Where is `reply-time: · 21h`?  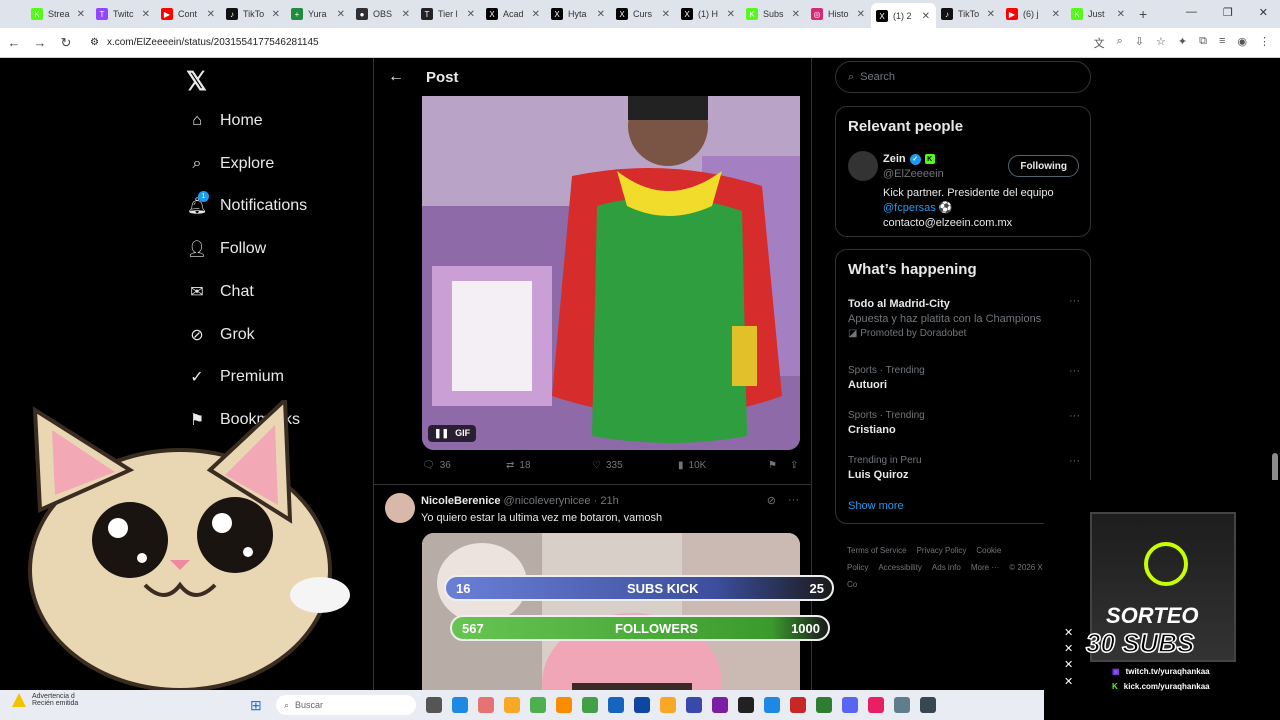
reply-time: · 21h is located at coordinates (606, 501).